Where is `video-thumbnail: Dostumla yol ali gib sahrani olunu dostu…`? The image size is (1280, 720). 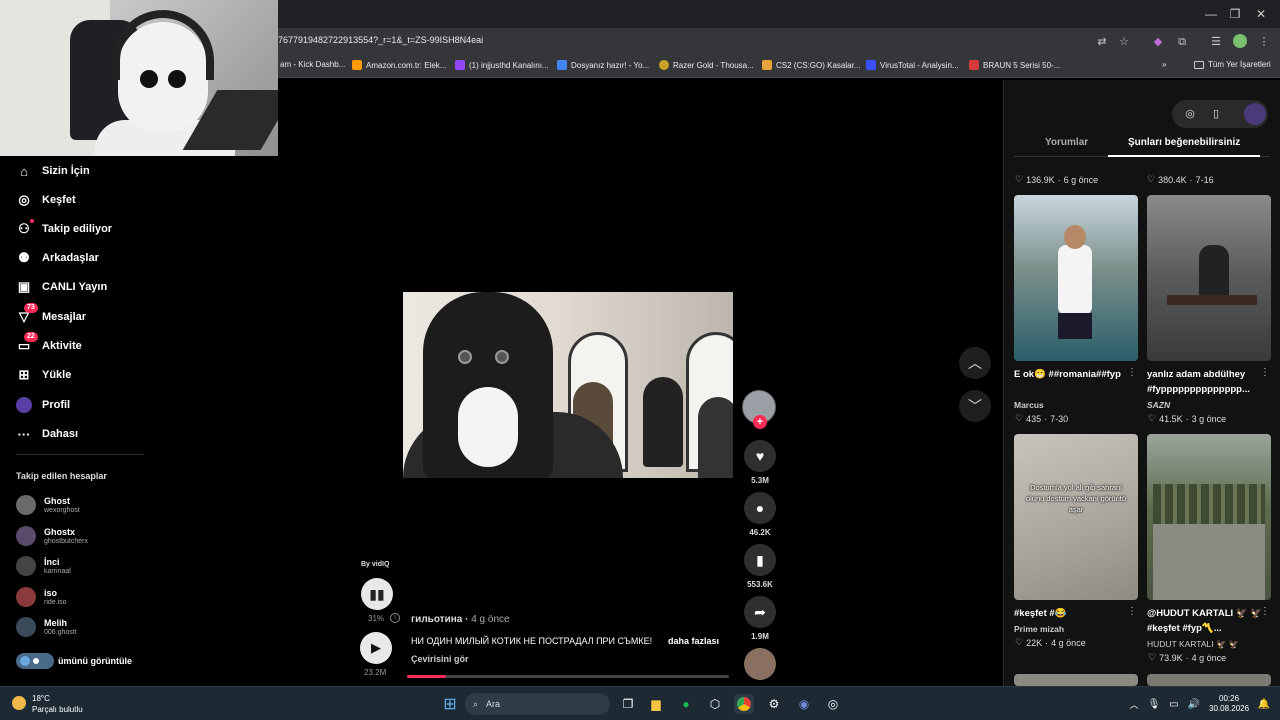 video-thumbnail: Dostumla yol ali gib sahrani olunu dostu… is located at coordinates (1076, 517).